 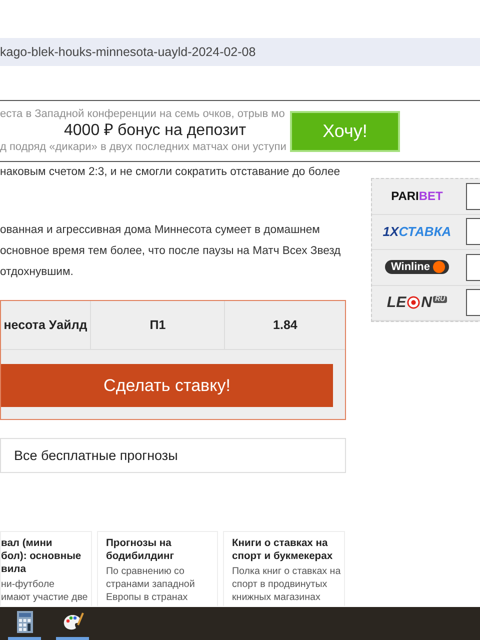 I want to click on article-card: вал (мини бол): основные вила ни-футболе имают участие две, so click(x=46, y=568).